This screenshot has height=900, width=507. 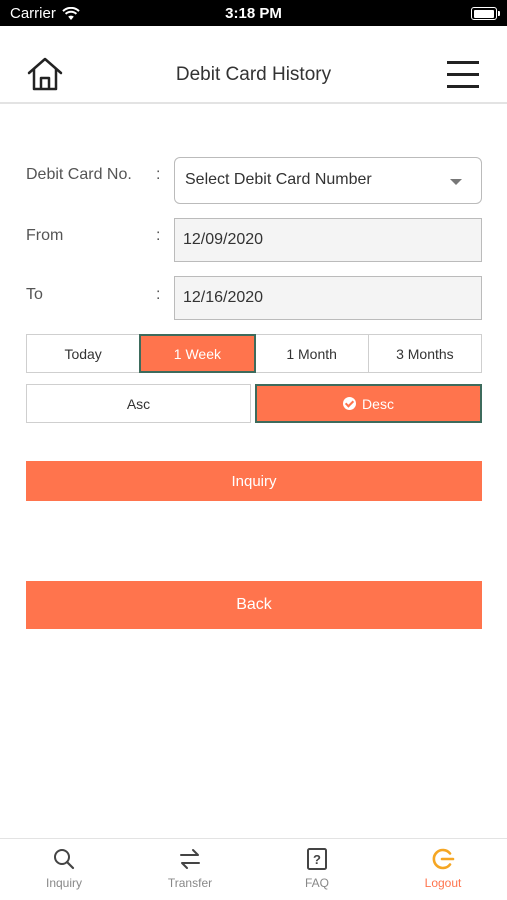 I want to click on period-today-button: Today, so click(x=83, y=353).